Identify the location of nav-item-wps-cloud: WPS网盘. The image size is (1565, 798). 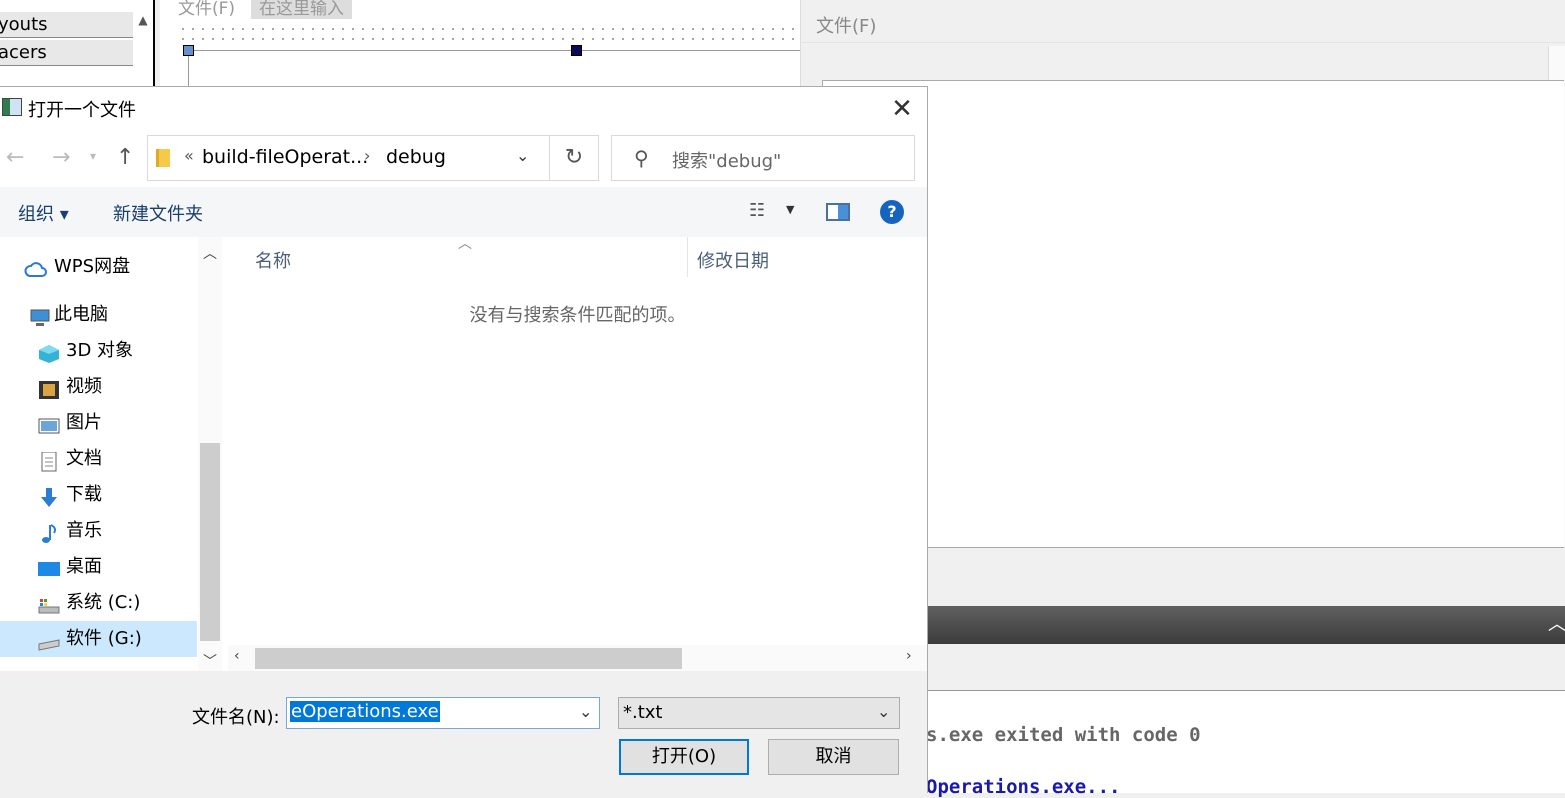
(98, 267).